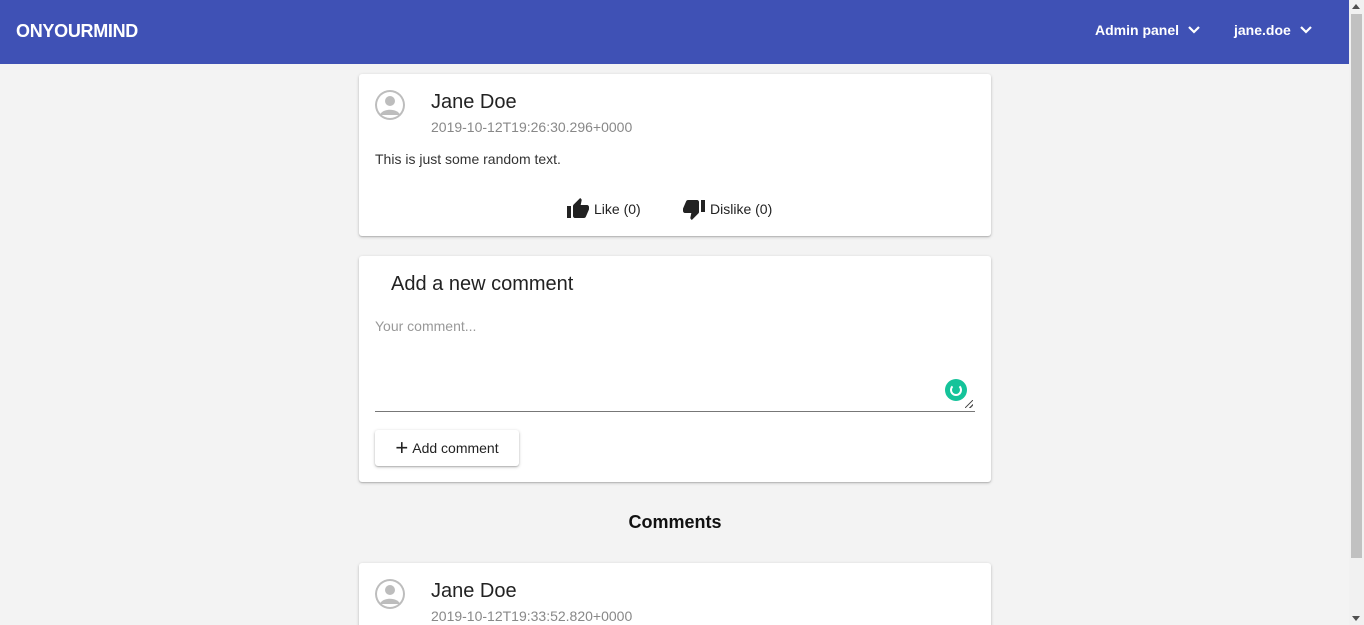 Image resolution: width=1364 pixels, height=625 pixels. Describe the element at coordinates (402, 447) in the screenshot. I see `plus-icon: +` at that location.